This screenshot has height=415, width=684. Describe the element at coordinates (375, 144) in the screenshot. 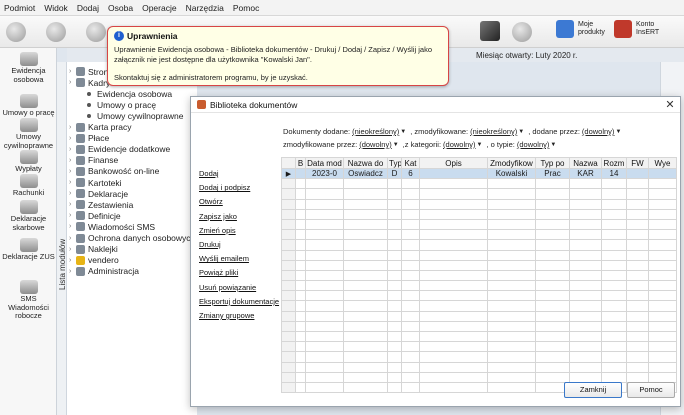

I see `filter-zmod-przez-select: (dowolny)` at that location.